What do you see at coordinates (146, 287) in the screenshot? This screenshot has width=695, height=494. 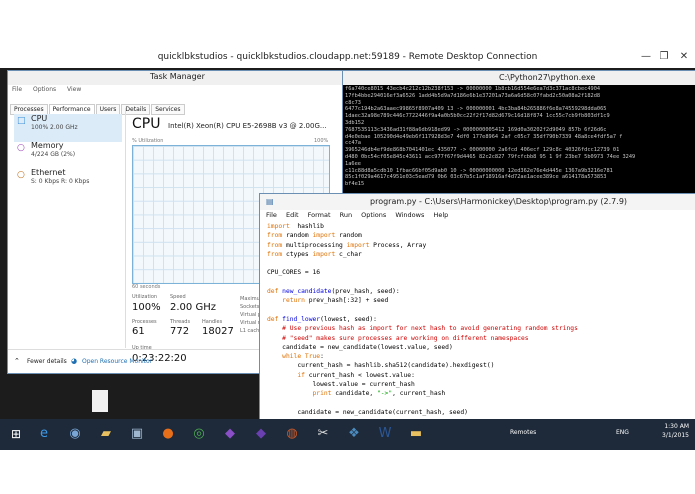 I see `graph-time: 60 seconds` at bounding box center [146, 287].